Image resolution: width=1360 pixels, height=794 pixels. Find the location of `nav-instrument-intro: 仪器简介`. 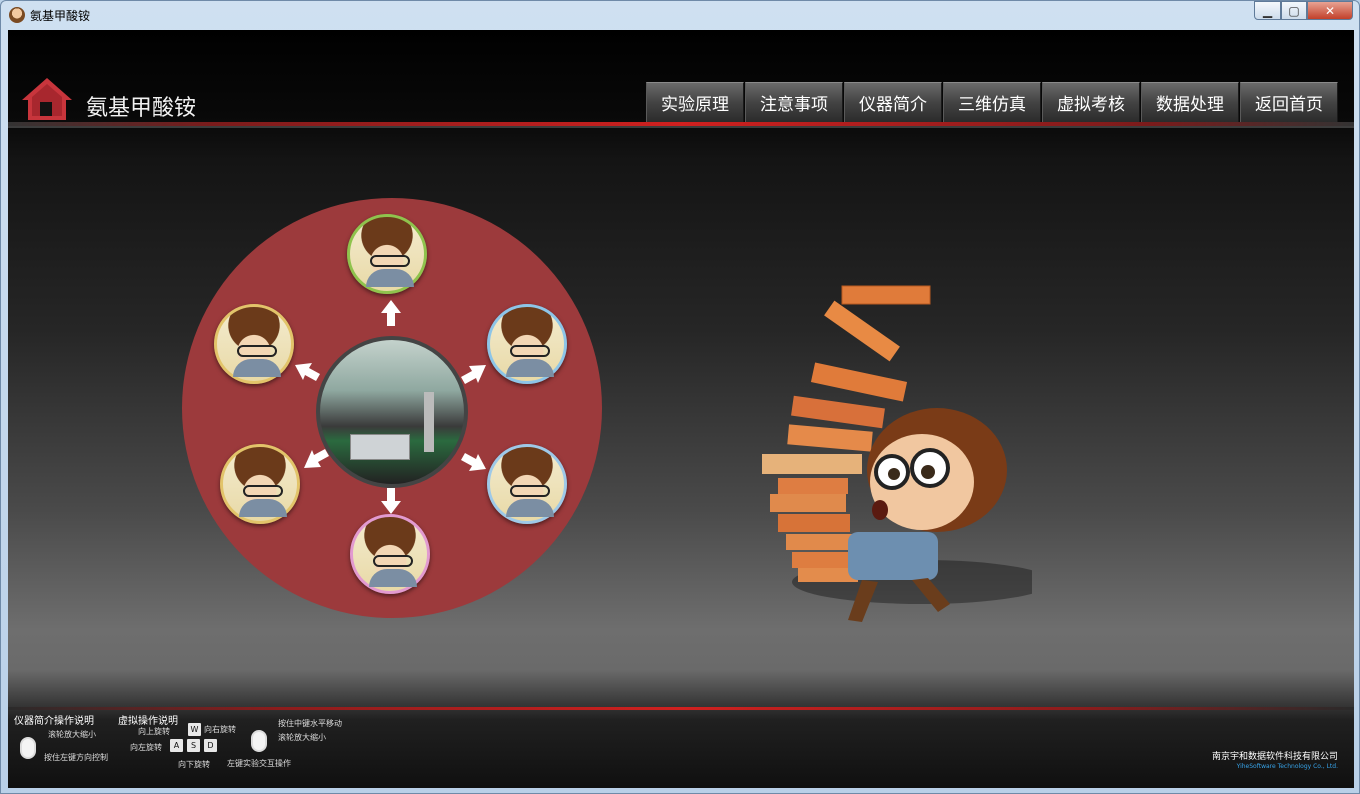

nav-instrument-intro: 仪器简介 is located at coordinates (893, 102).